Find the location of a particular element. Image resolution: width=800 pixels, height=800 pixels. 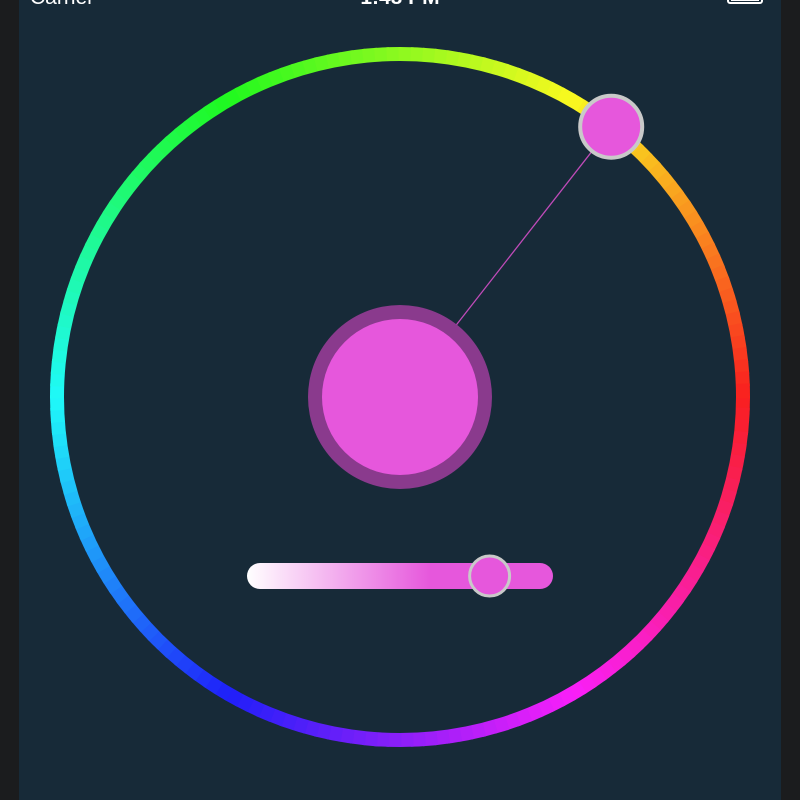

color-preview is located at coordinates (400, 397).